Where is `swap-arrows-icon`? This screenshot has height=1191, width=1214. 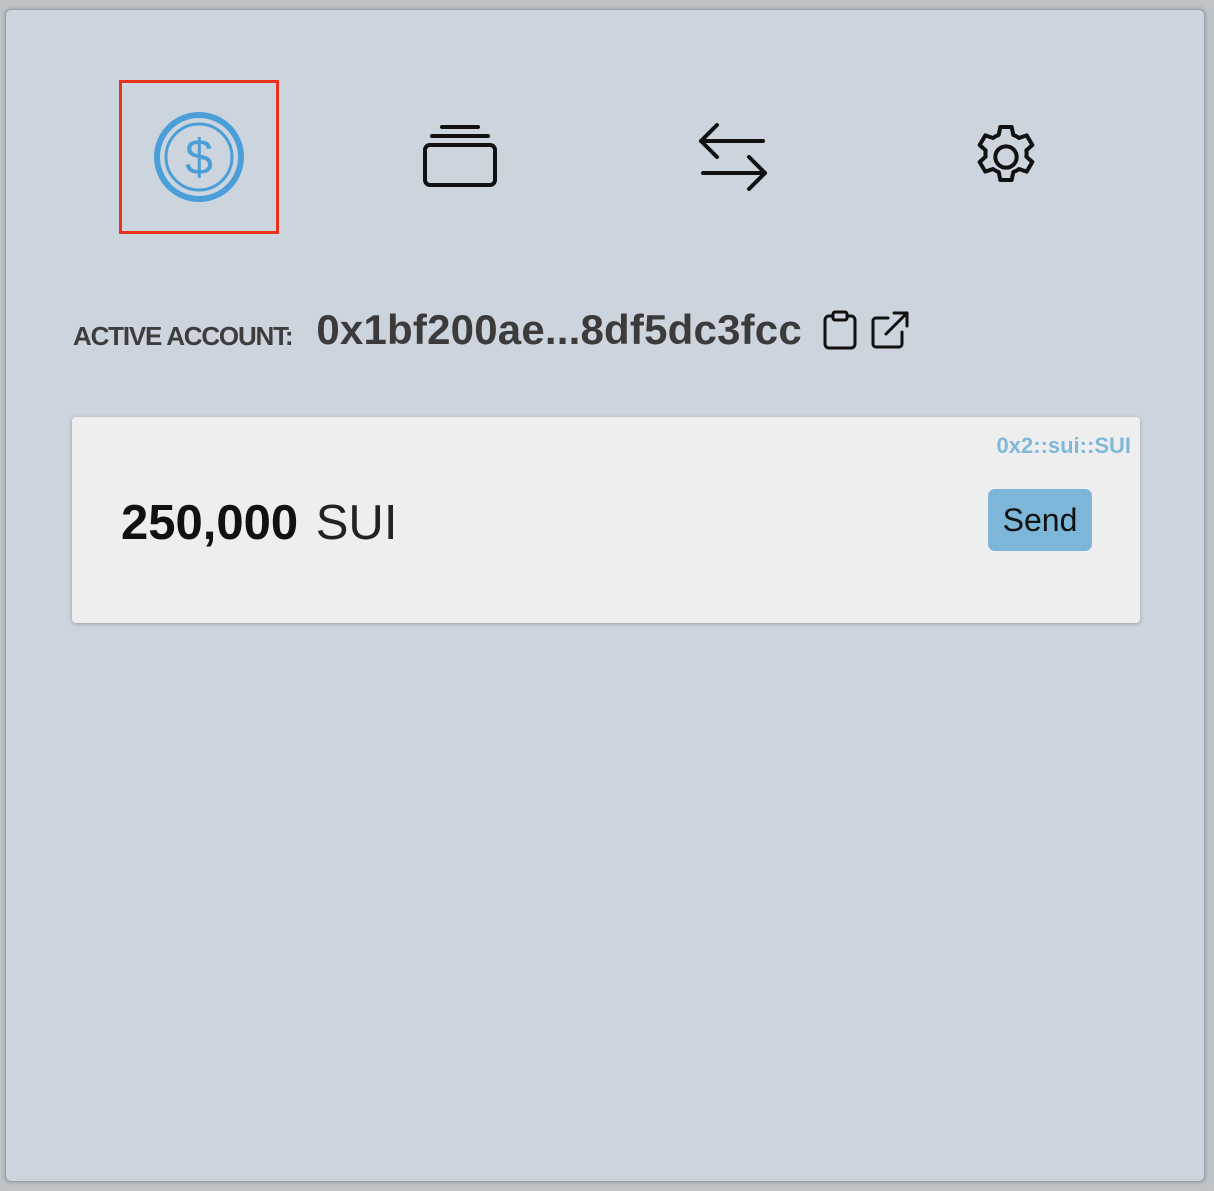 swap-arrows-icon is located at coordinates (733, 157).